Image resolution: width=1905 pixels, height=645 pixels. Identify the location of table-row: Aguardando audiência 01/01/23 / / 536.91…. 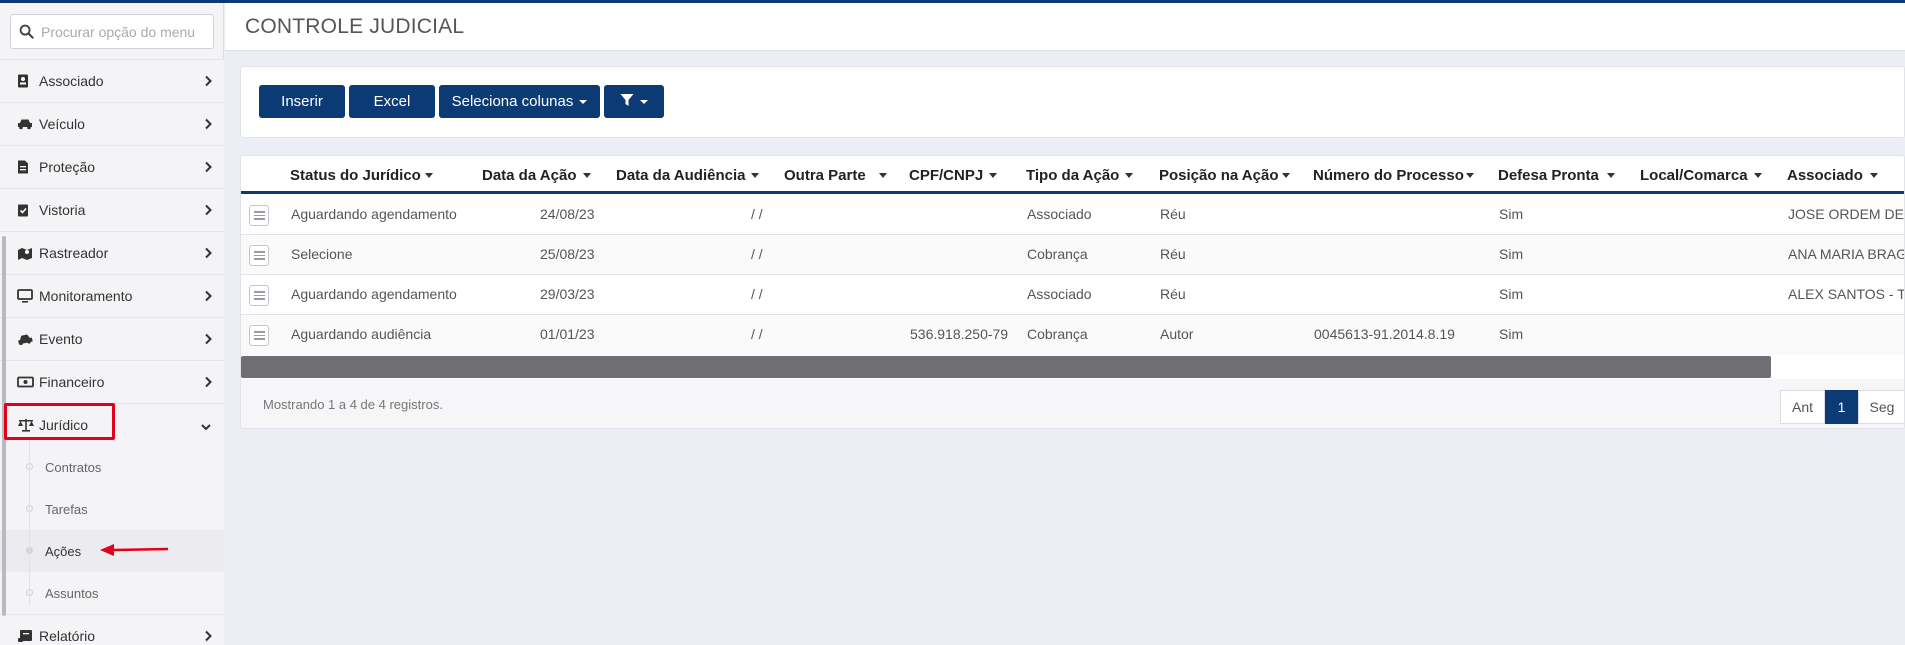
(1072, 335).